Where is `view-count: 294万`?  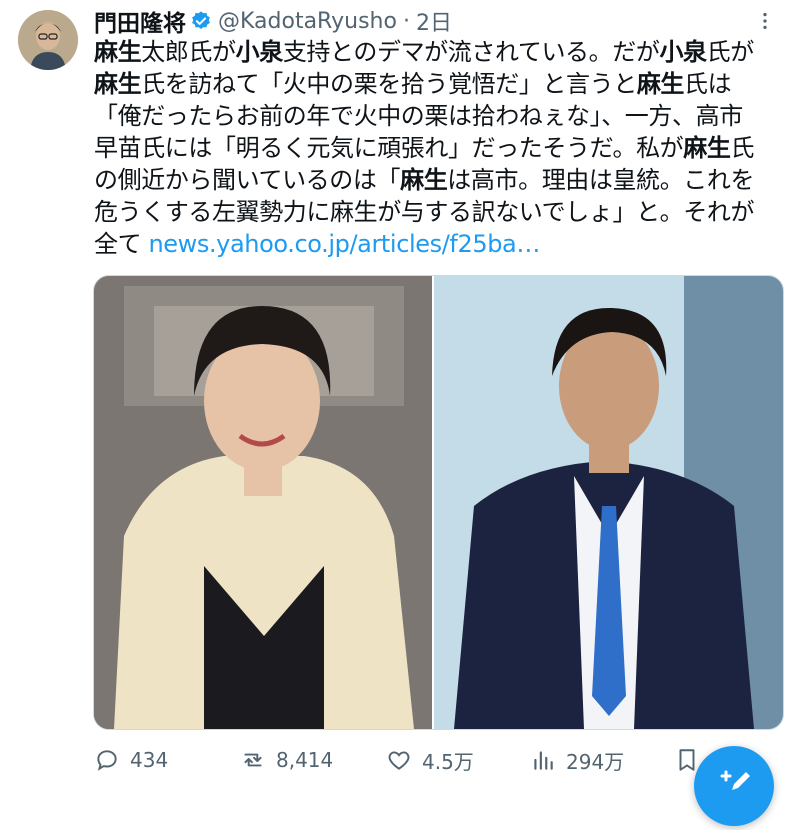 view-count: 294万 is located at coordinates (595, 761).